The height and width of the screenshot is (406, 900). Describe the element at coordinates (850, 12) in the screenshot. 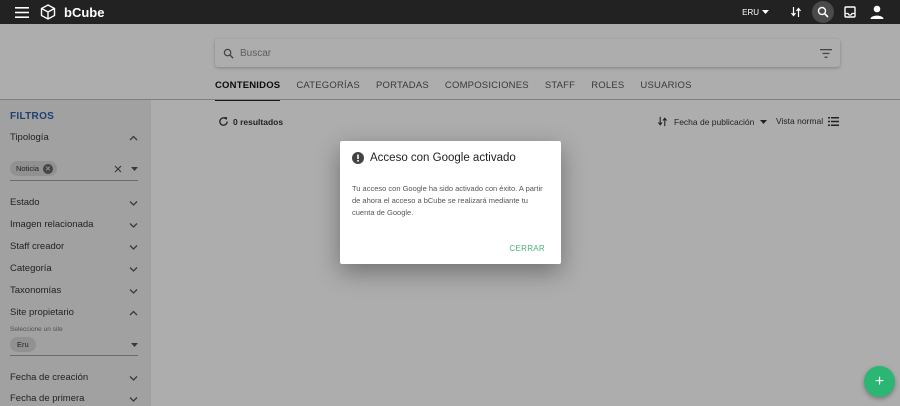

I see `inbox-icon` at that location.